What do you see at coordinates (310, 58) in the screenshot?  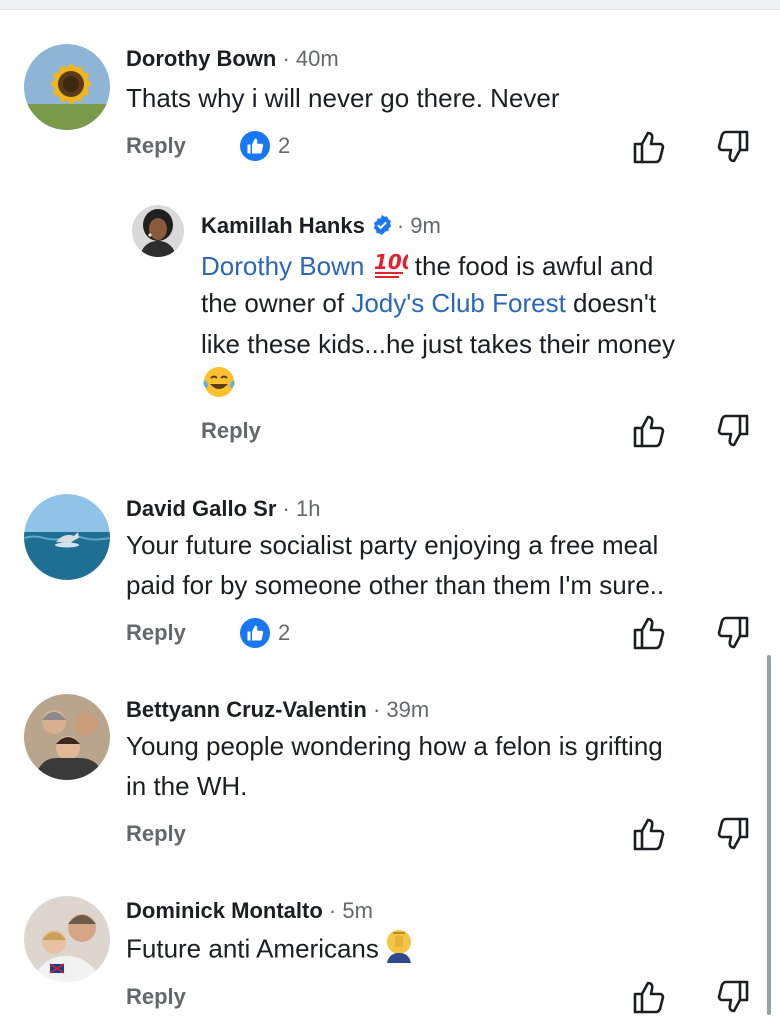 I see `timestamp: · 40m` at bounding box center [310, 58].